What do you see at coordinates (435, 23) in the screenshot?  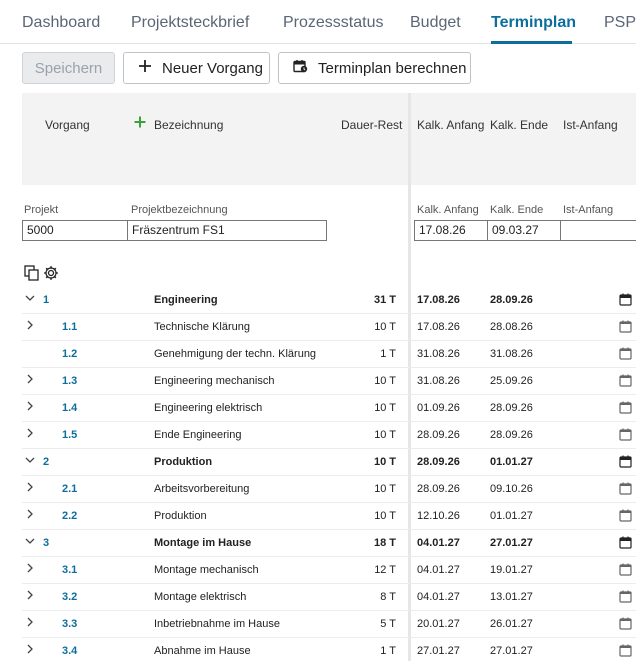 I see `tab-budget: Budget` at bounding box center [435, 23].